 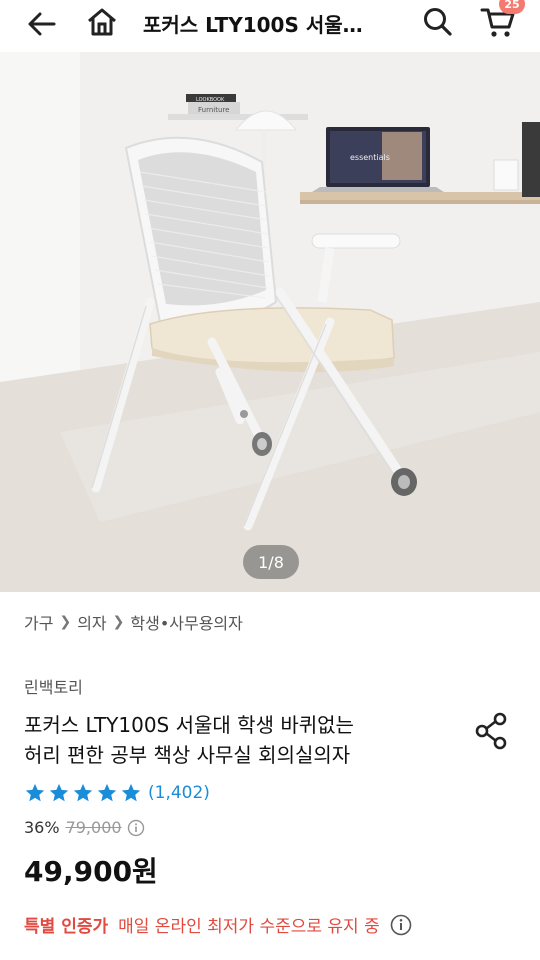 What do you see at coordinates (42, 827) in the screenshot?
I see `discount-rate: 36%` at bounding box center [42, 827].